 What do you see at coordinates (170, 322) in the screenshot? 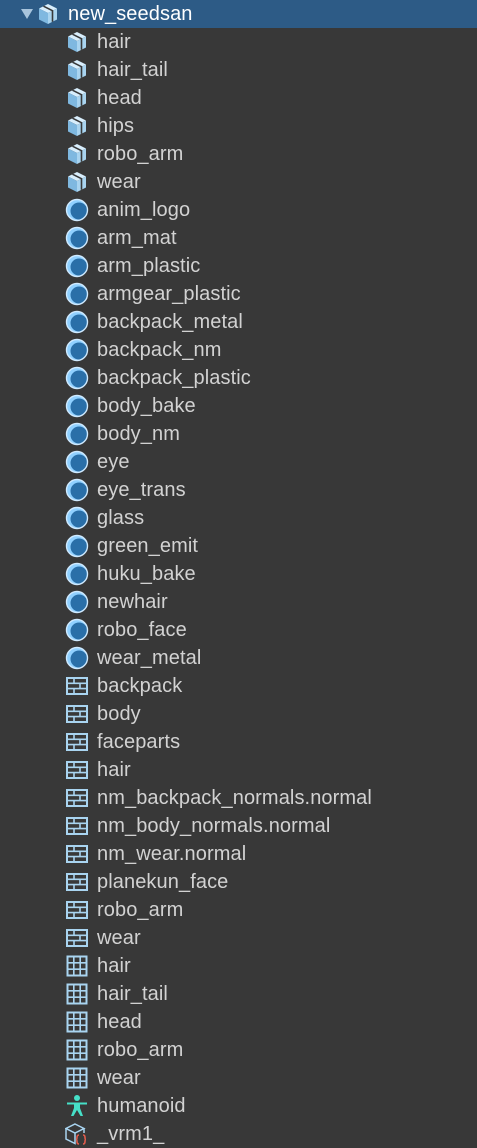
I see `tree-item-label: backpack_metal` at bounding box center [170, 322].